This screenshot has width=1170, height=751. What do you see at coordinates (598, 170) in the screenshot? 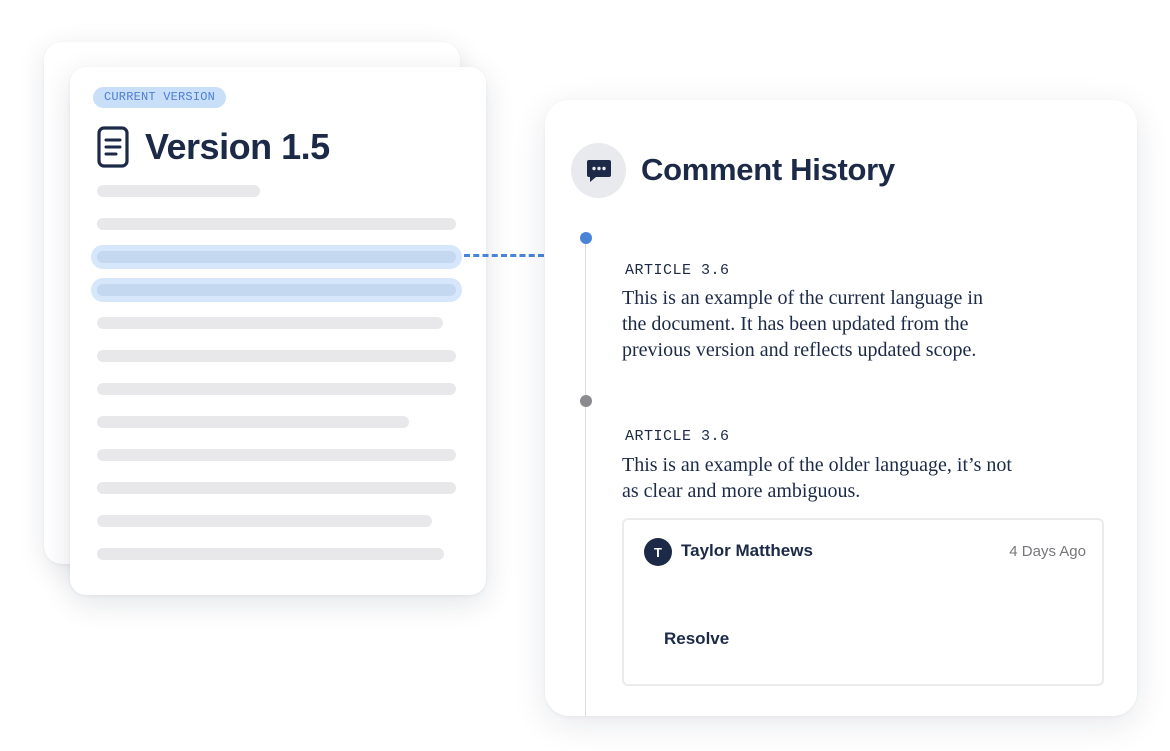
I see `chat-bubble-icon` at bounding box center [598, 170].